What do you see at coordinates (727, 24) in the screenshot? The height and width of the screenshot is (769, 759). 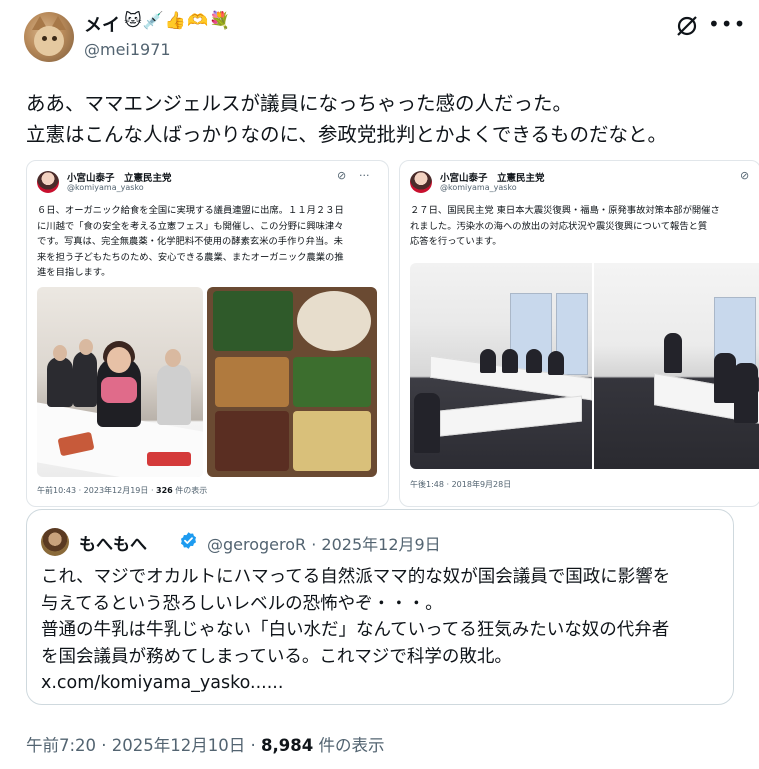 I see `more-icon: •••` at bounding box center [727, 24].